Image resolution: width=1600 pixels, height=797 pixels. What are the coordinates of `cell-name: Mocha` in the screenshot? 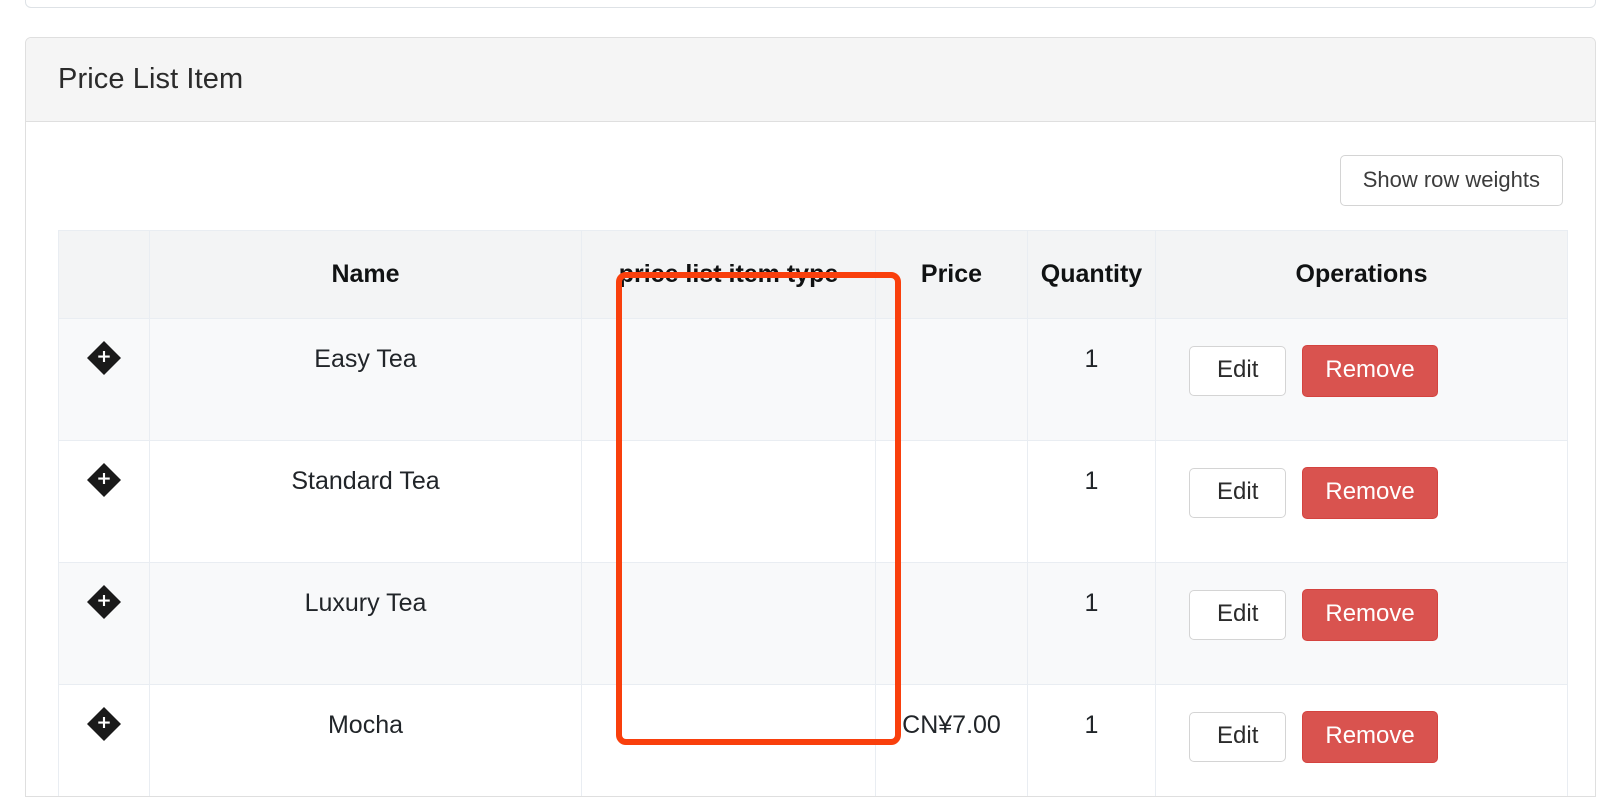 It's located at (365, 740).